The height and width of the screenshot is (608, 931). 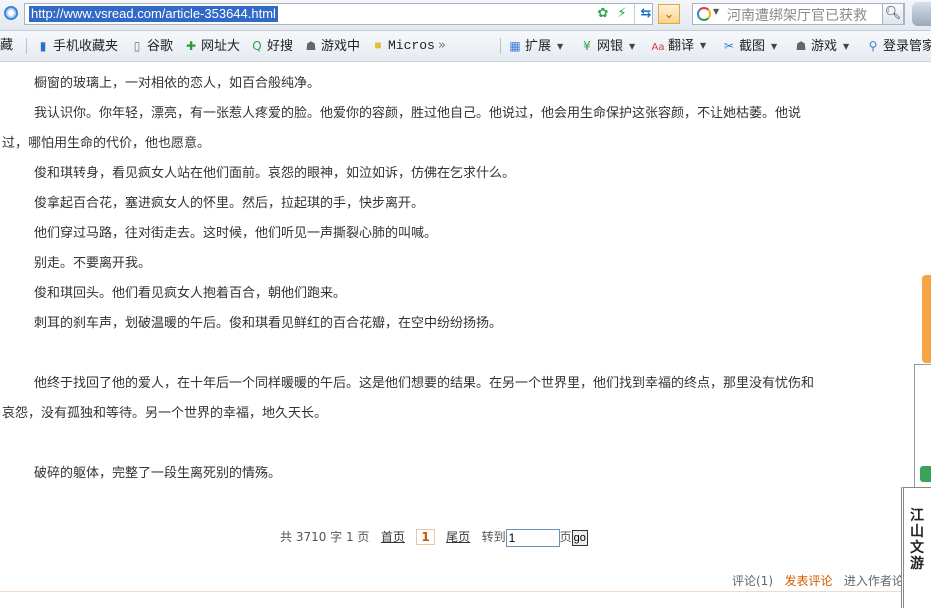 I want to click on login-icon: ⚲, so click(x=873, y=46).